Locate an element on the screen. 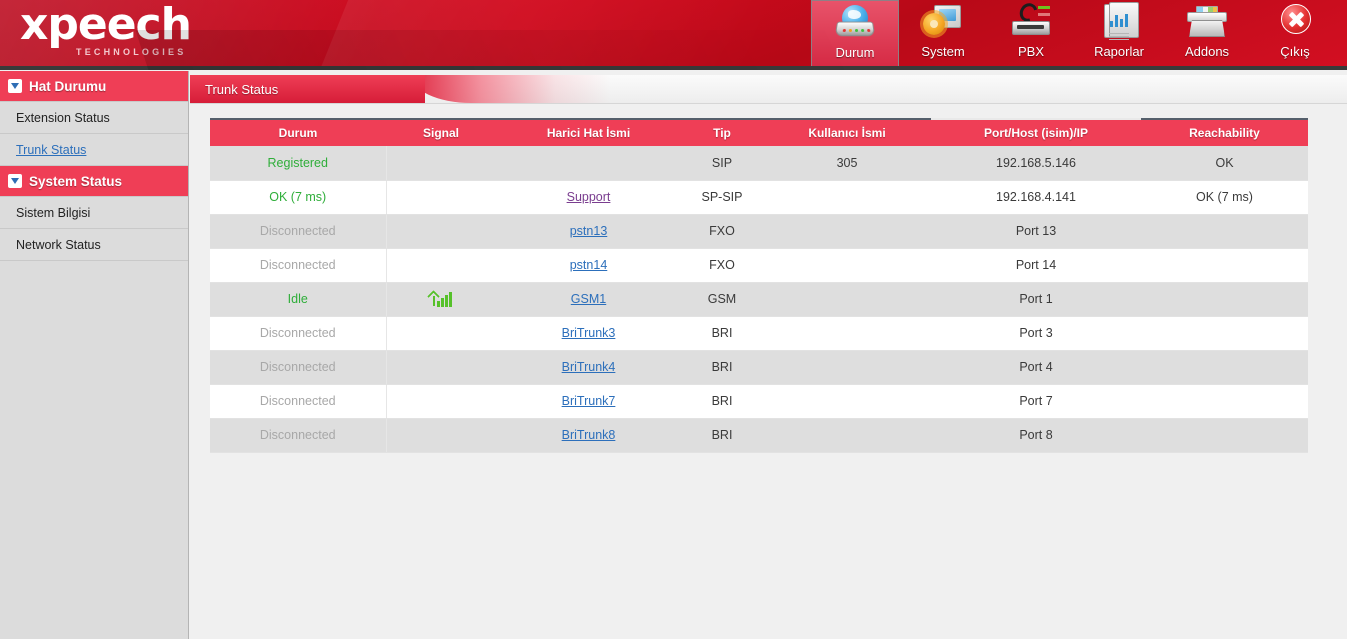 The width and height of the screenshot is (1347, 639). column-header-durum: Durum is located at coordinates (298, 132).